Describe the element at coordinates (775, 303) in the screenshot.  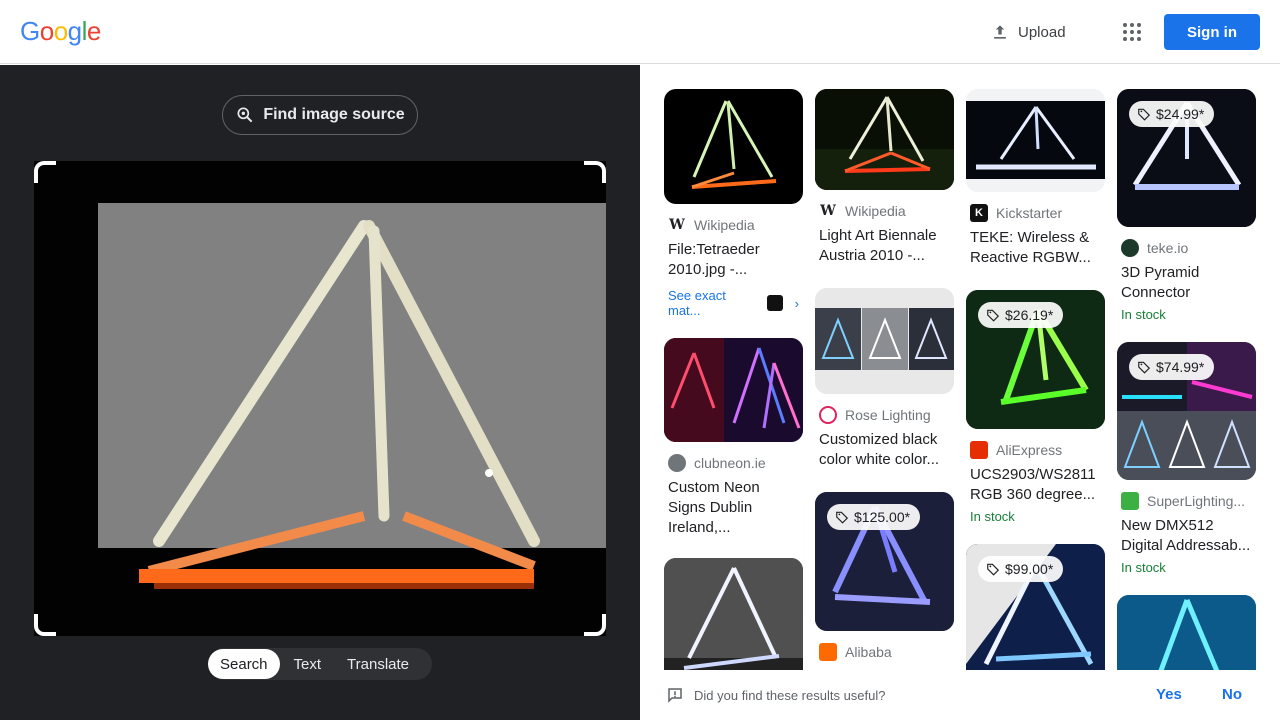
I see `exact-thumb-icon` at that location.